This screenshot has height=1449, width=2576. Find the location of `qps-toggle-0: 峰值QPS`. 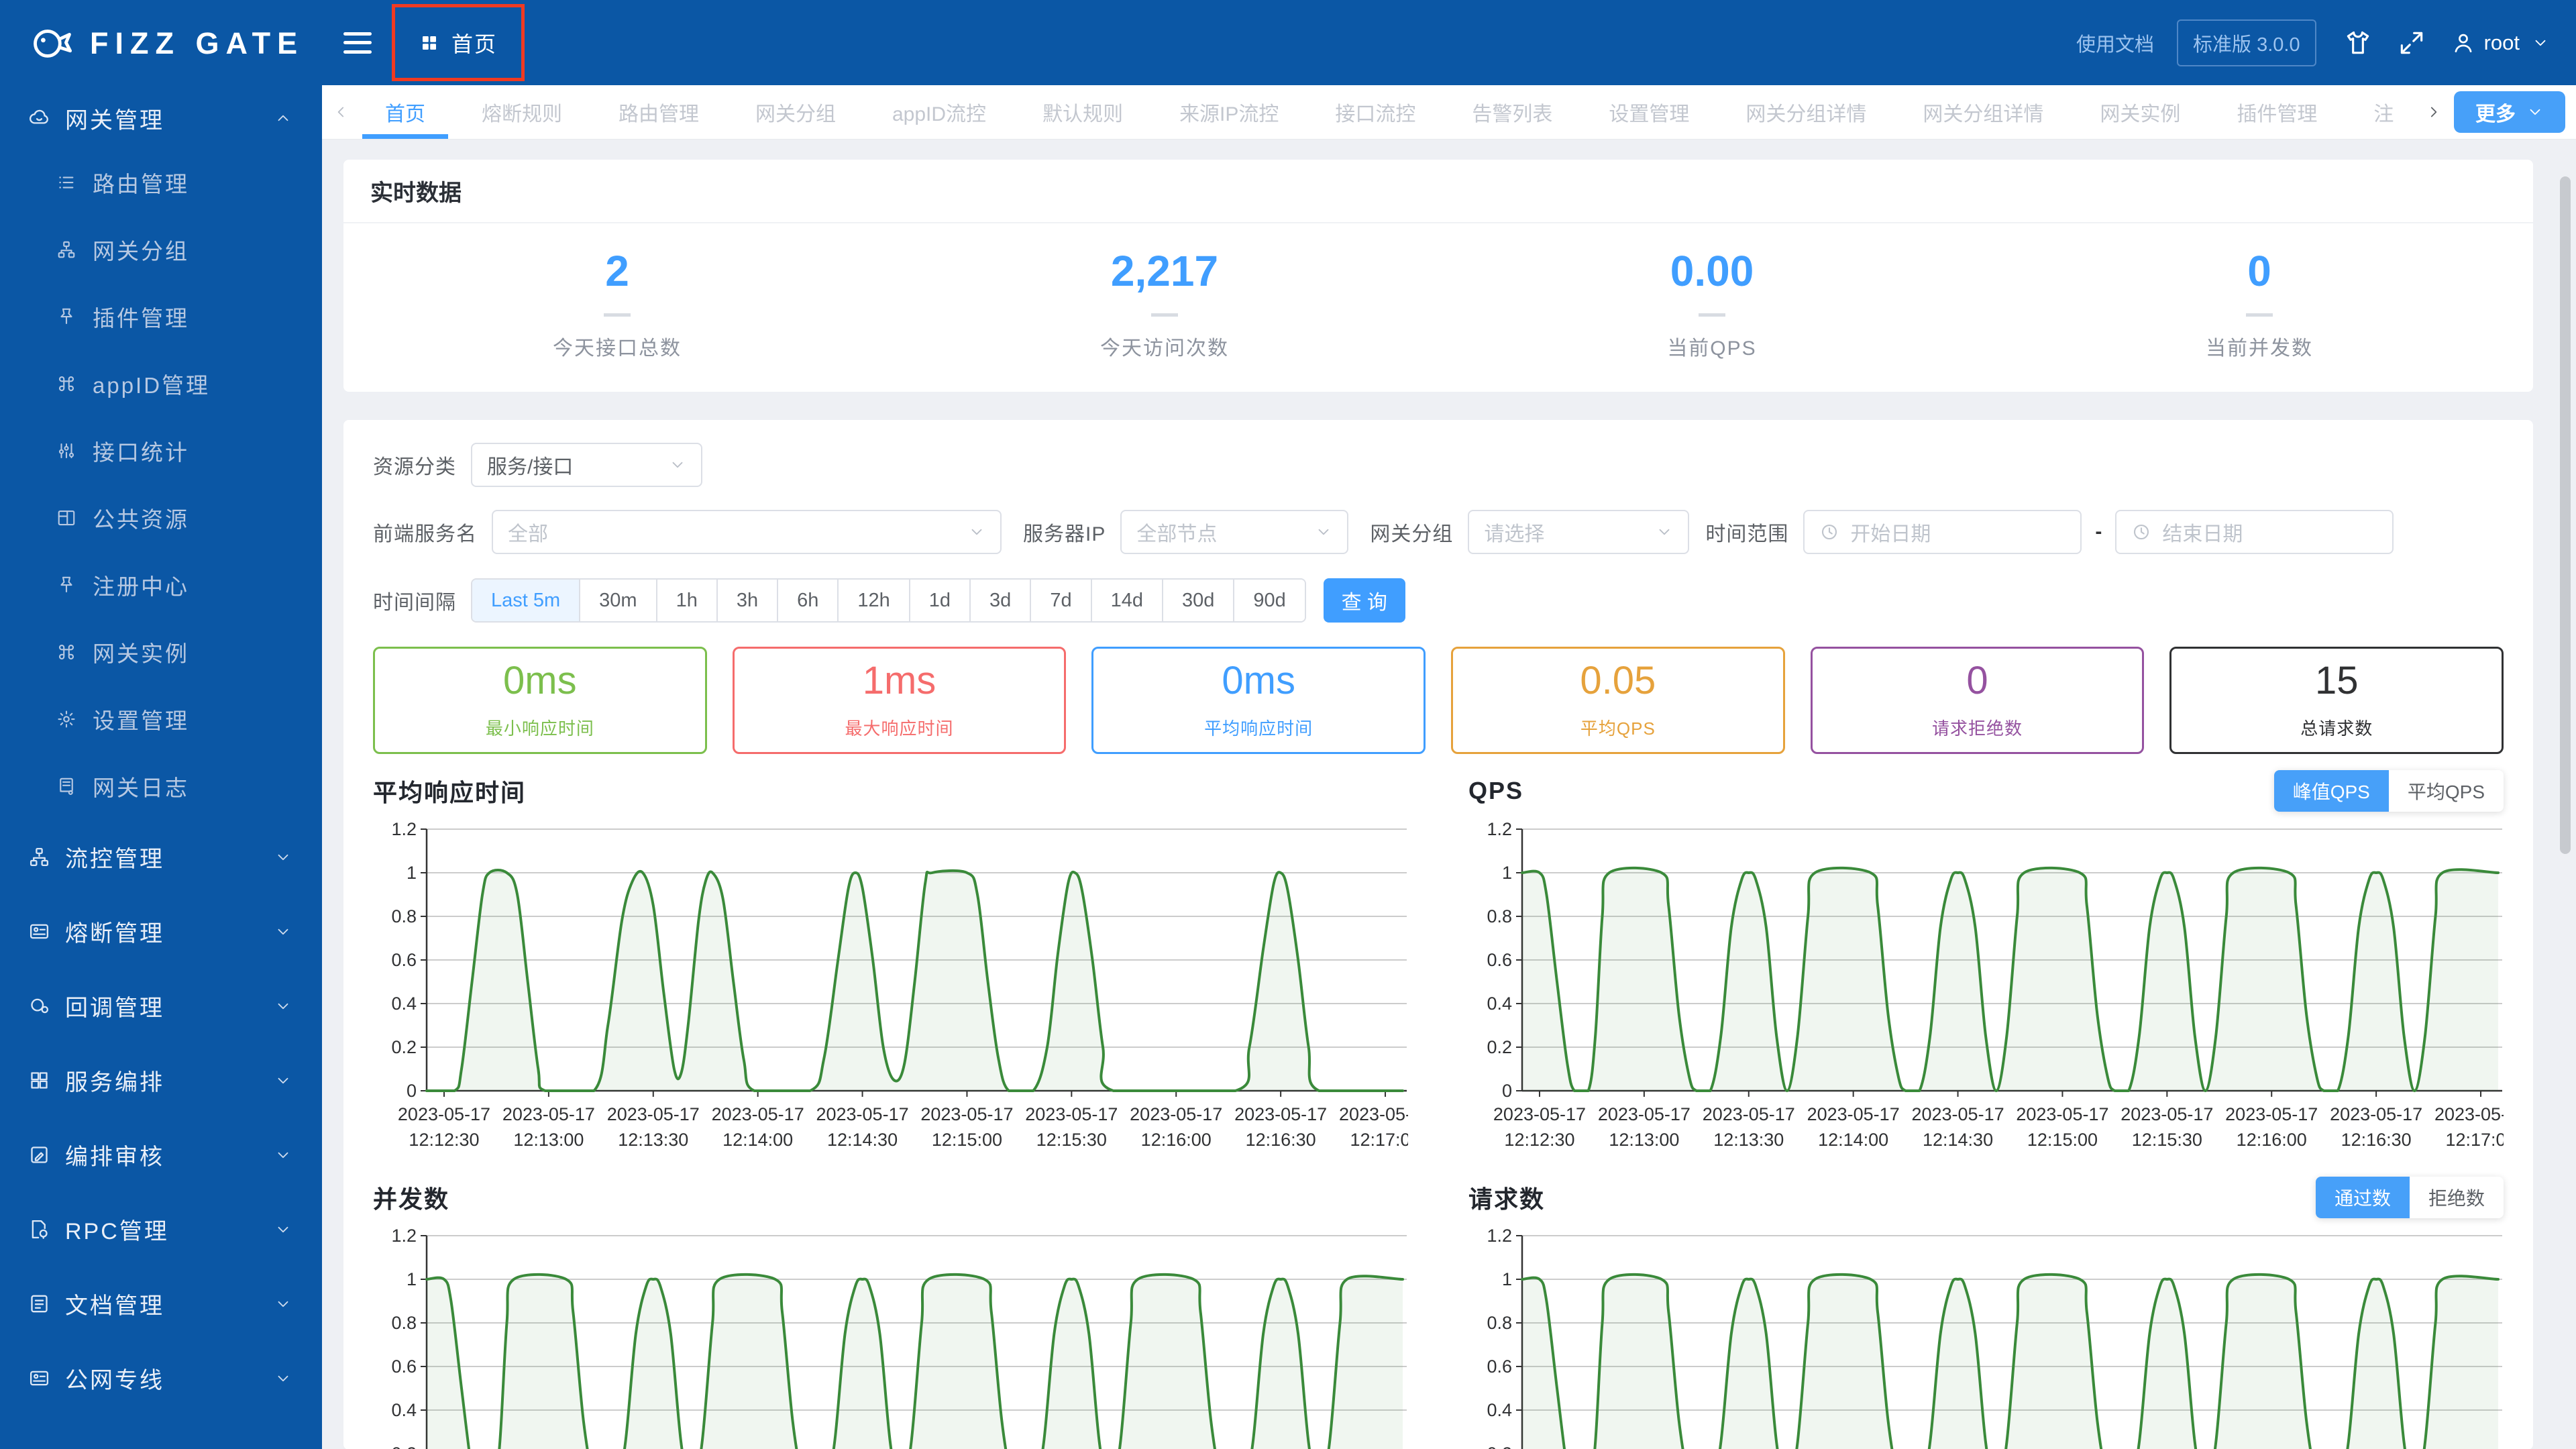

qps-toggle-0: 峰值QPS is located at coordinates (2331, 791).